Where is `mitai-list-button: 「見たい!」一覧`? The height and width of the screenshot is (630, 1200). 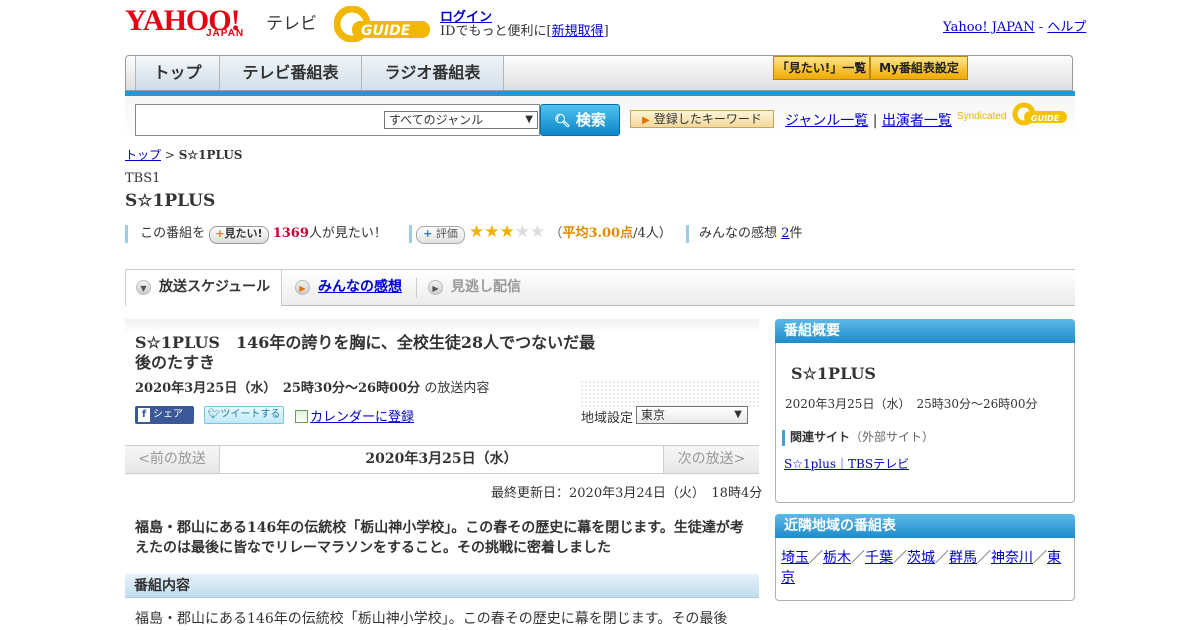
mitai-list-button: 「見たい!」一覧 is located at coordinates (821, 68).